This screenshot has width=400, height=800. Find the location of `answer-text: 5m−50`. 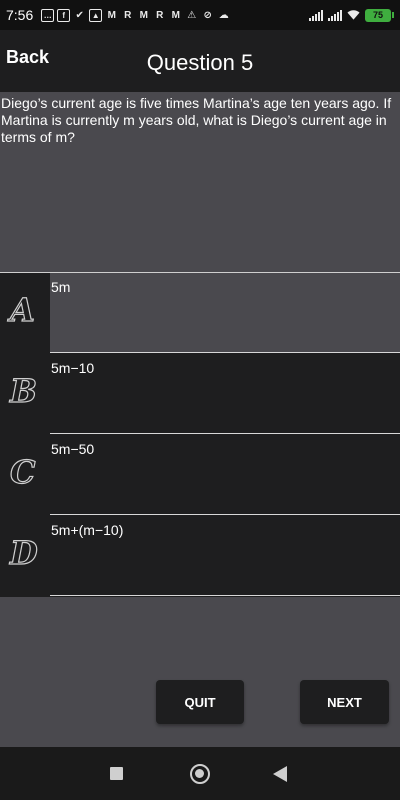

answer-text: 5m−50 is located at coordinates (73, 449).